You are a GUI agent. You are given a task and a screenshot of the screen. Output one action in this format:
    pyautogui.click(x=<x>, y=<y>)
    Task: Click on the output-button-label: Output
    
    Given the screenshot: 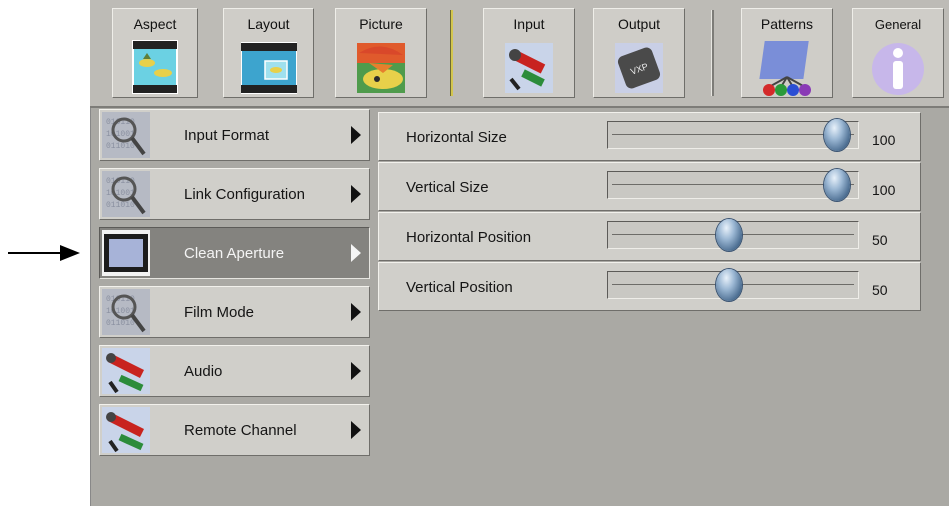 What is the action you would take?
    pyautogui.click(x=639, y=24)
    